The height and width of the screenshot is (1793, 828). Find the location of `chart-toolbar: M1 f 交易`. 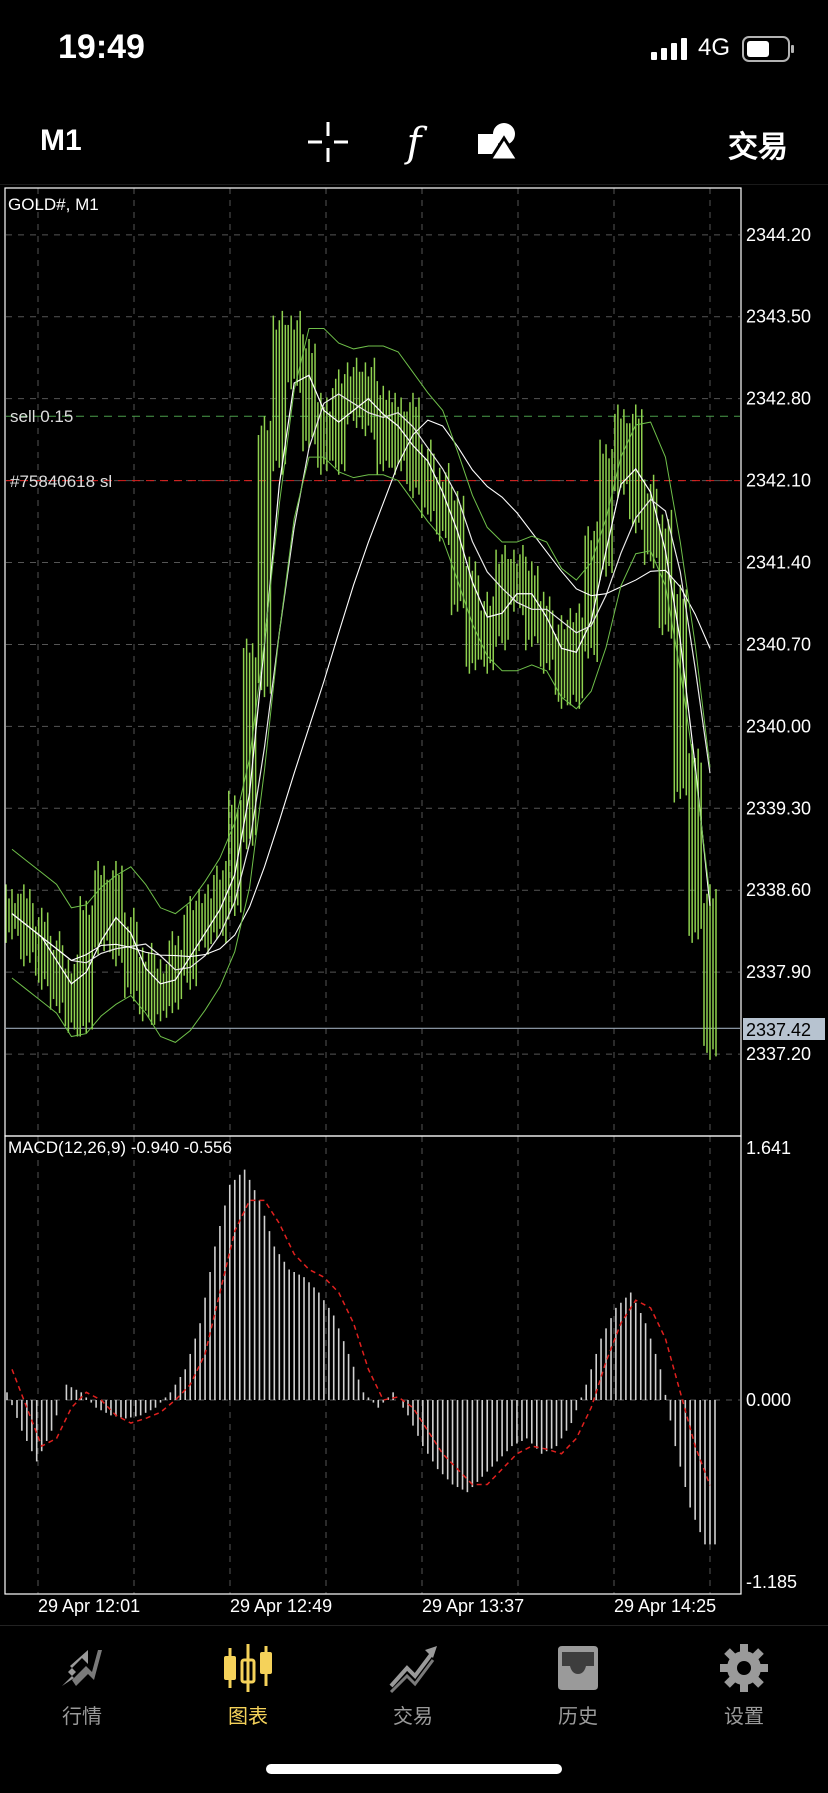

chart-toolbar: M1 f 交易 is located at coordinates (414, 142).